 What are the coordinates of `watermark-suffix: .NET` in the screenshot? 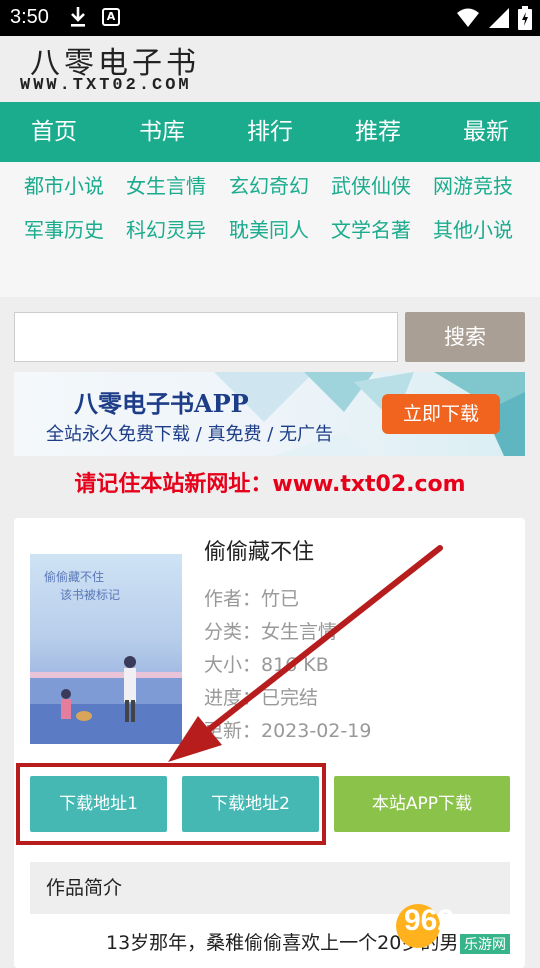 It's located at (481, 921).